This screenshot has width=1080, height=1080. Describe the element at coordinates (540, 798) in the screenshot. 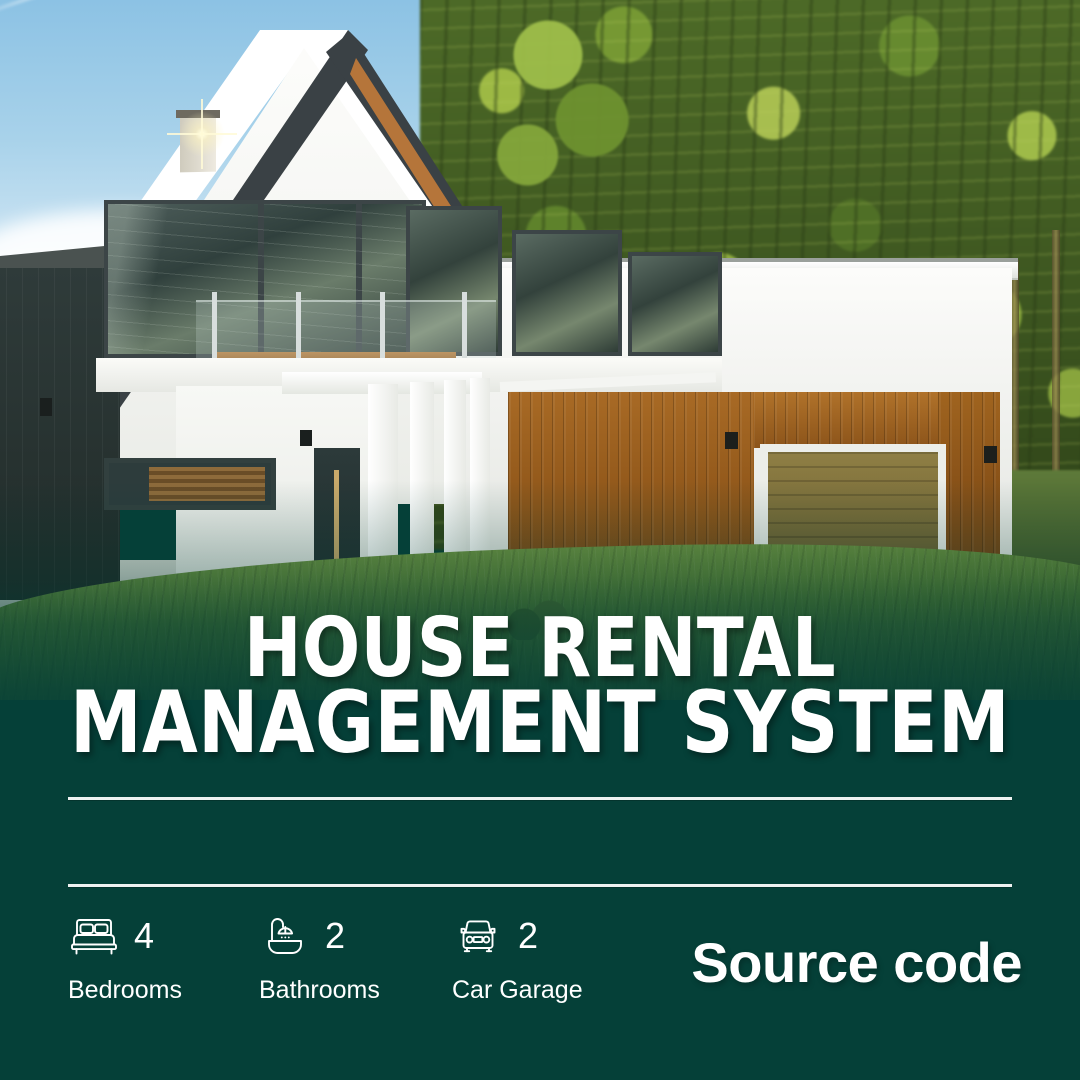

I see `divider-top` at that location.